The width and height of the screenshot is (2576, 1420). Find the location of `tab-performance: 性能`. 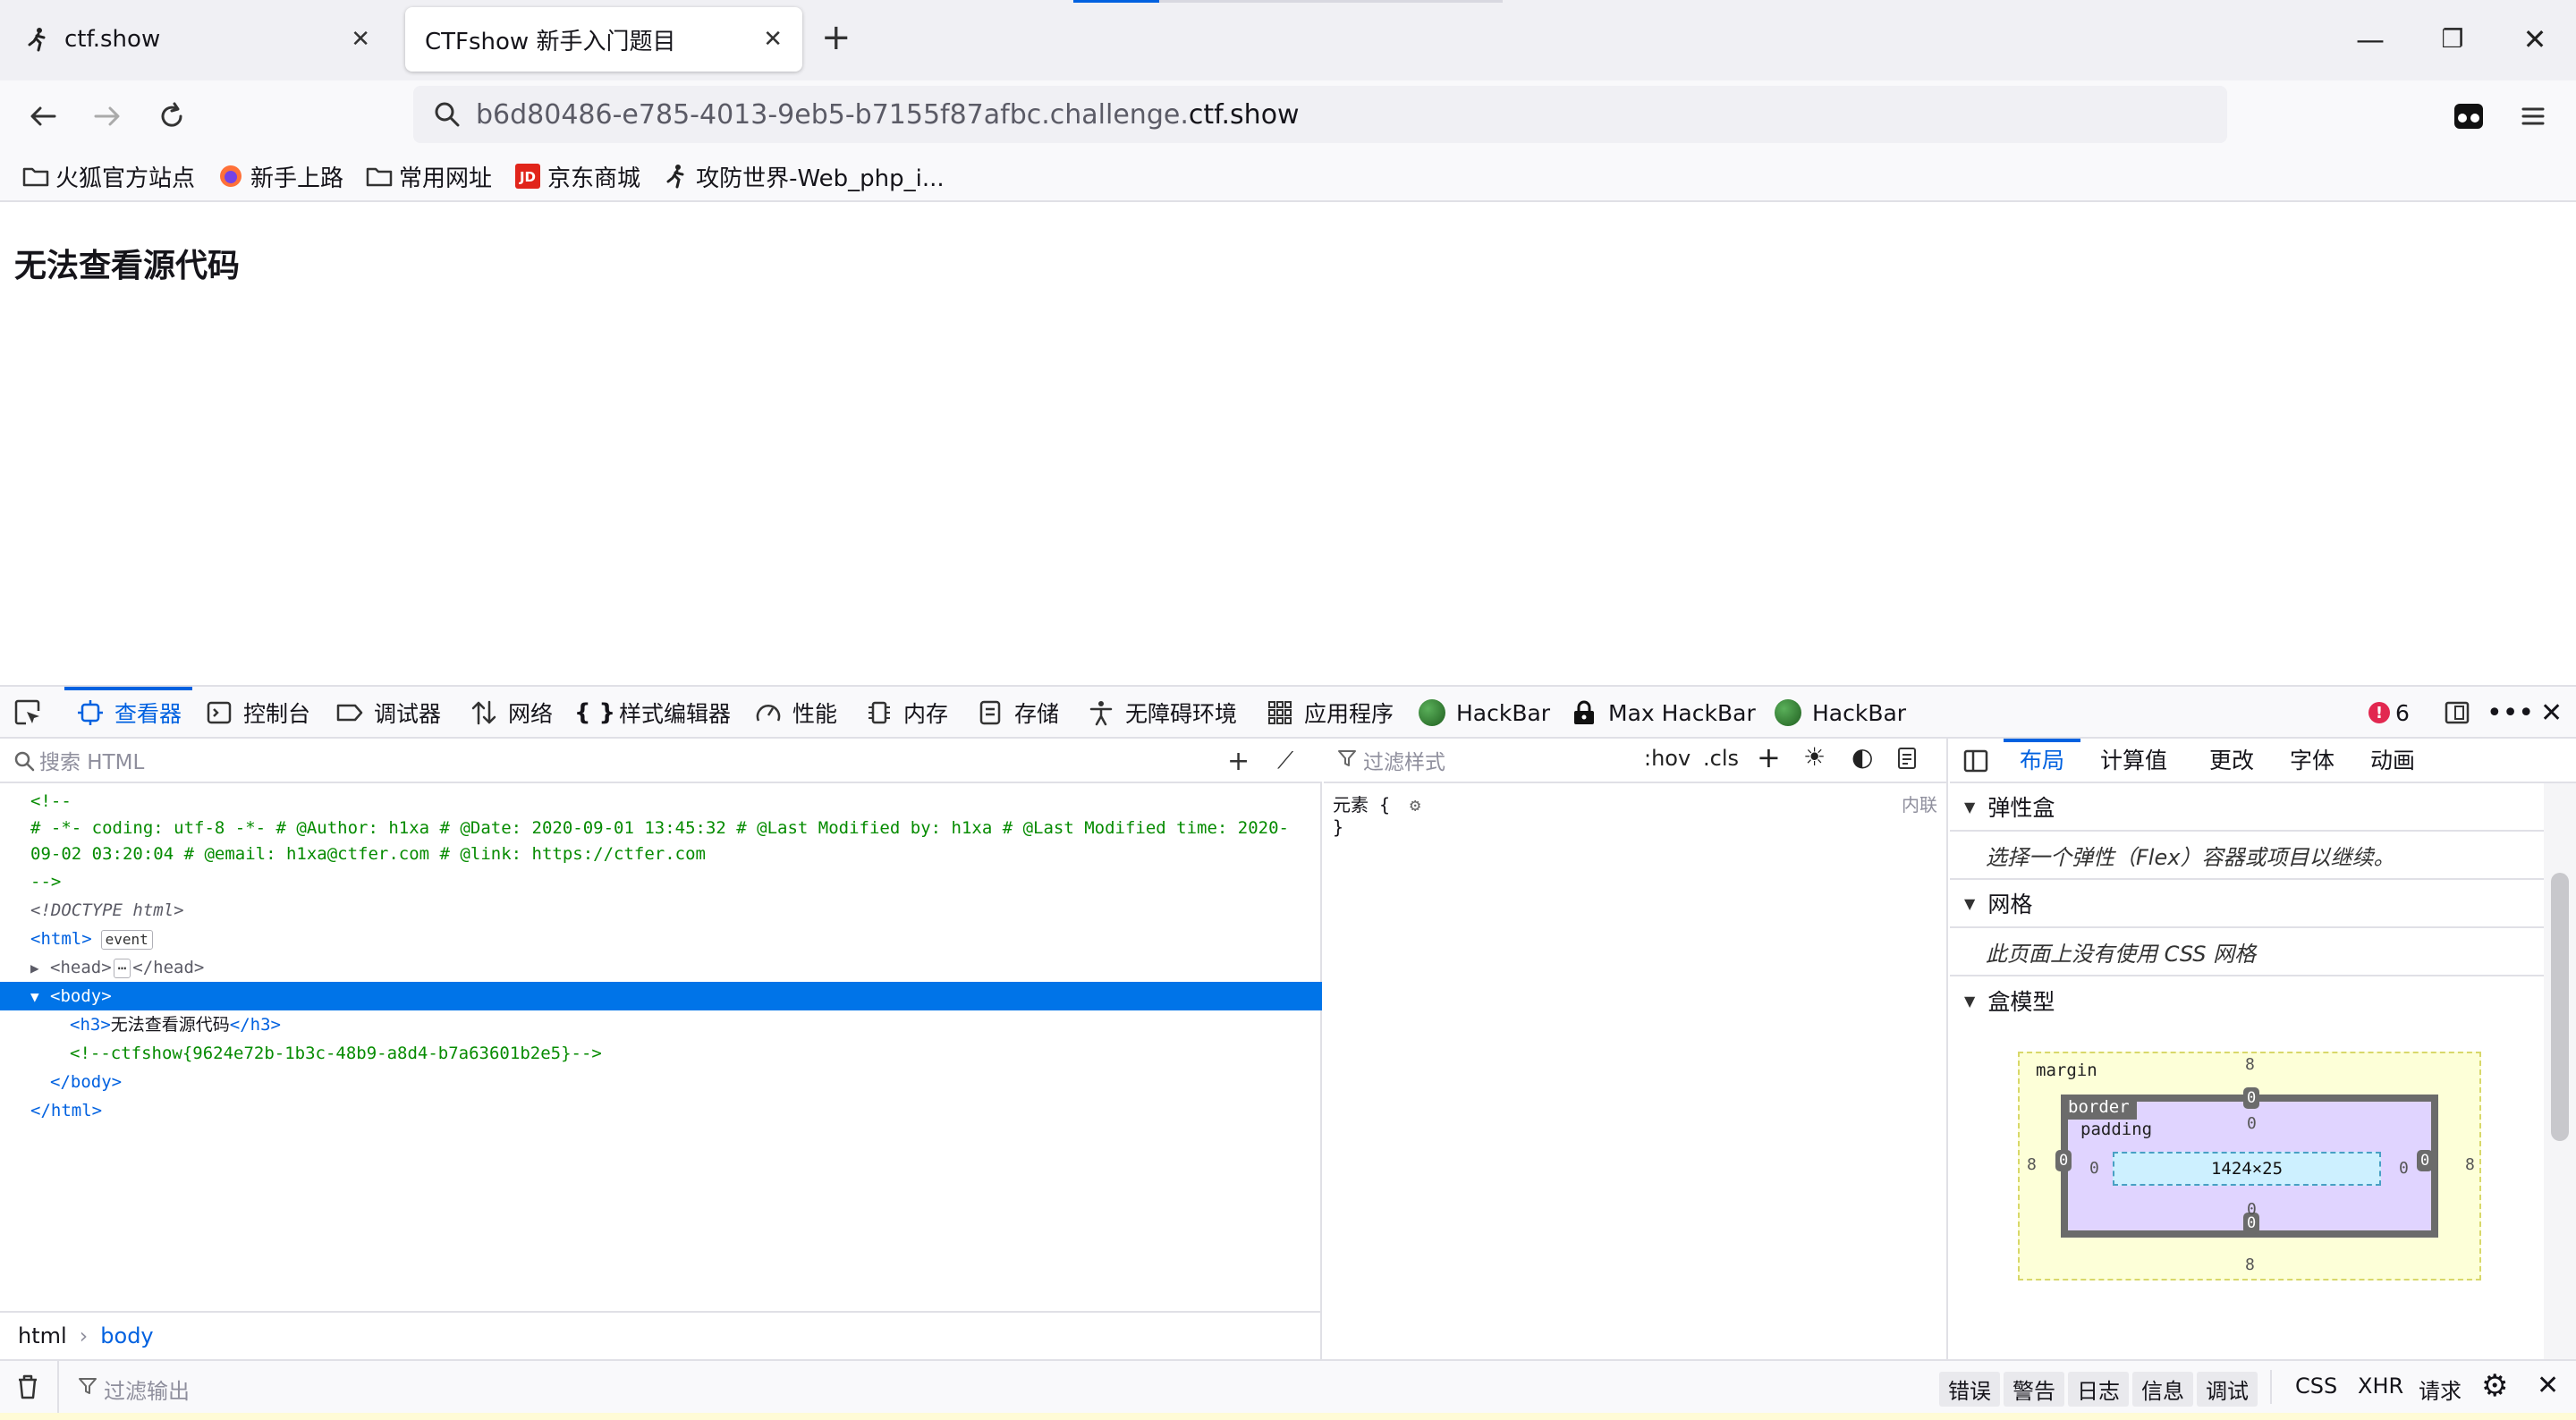

tab-performance: 性能 is located at coordinates (795, 713).